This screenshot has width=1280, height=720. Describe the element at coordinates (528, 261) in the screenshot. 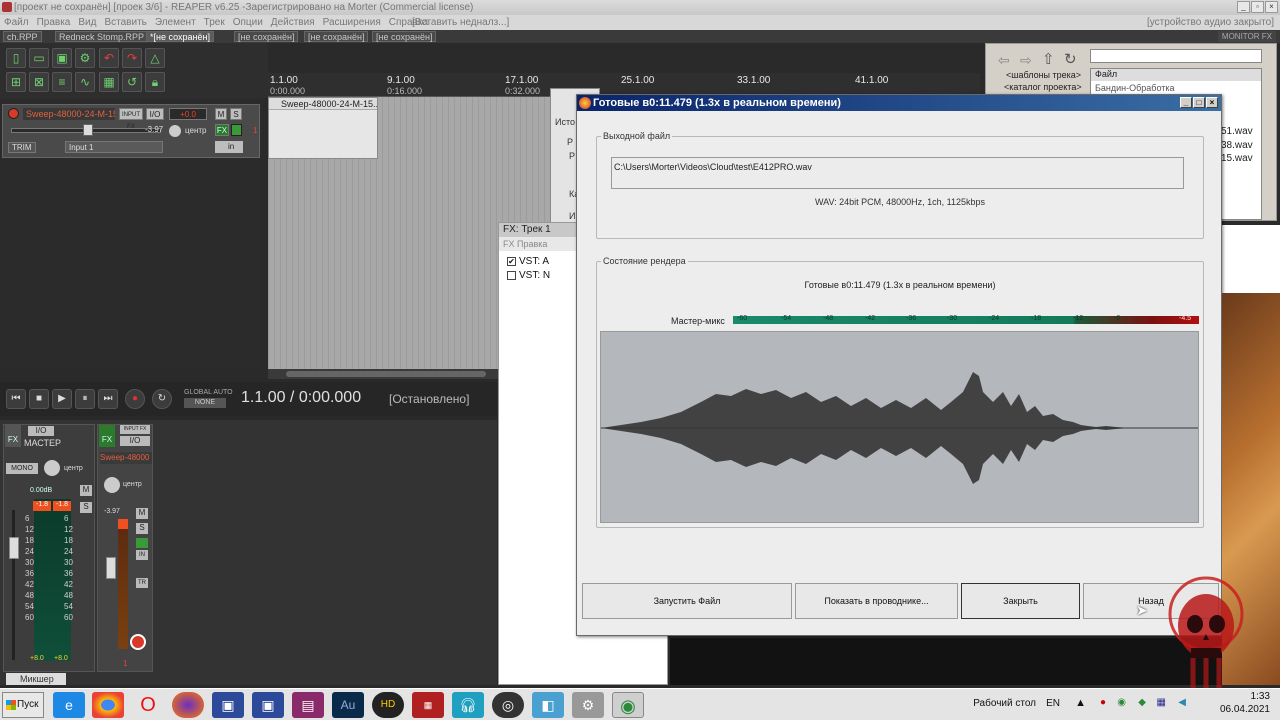

I see `fx-list-item: ✔ VST: A` at that location.